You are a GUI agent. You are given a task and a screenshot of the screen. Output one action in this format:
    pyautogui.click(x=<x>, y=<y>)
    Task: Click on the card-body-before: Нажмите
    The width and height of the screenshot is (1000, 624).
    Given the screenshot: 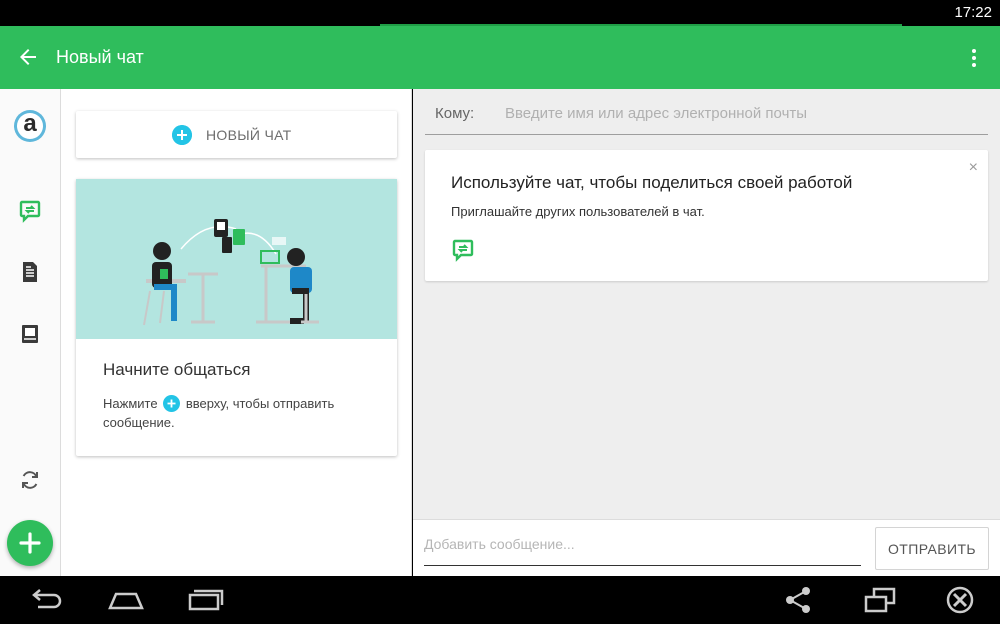 What is the action you would take?
    pyautogui.click(x=130, y=403)
    